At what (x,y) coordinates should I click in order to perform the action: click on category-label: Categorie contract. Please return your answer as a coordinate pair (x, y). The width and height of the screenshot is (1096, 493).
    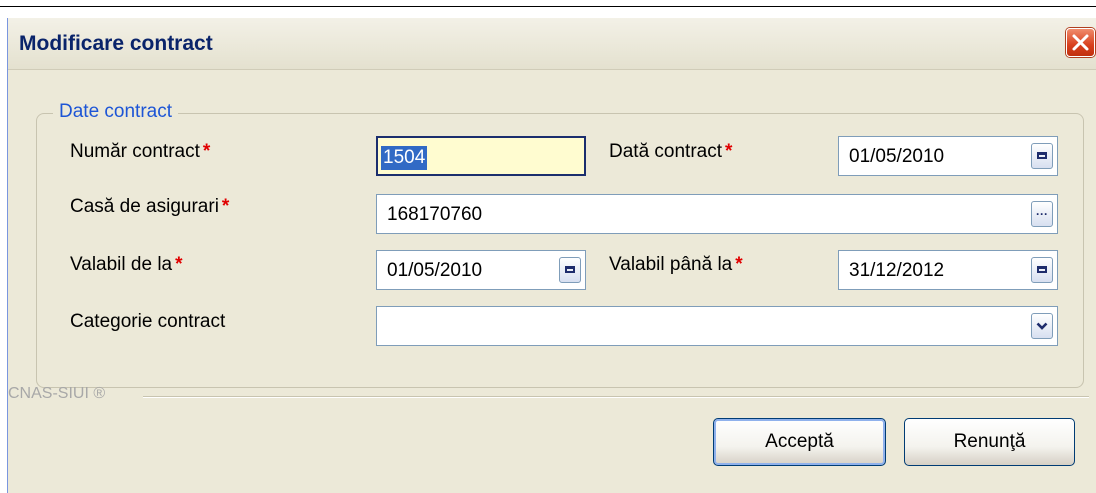
    Looking at the image, I should click on (148, 321).